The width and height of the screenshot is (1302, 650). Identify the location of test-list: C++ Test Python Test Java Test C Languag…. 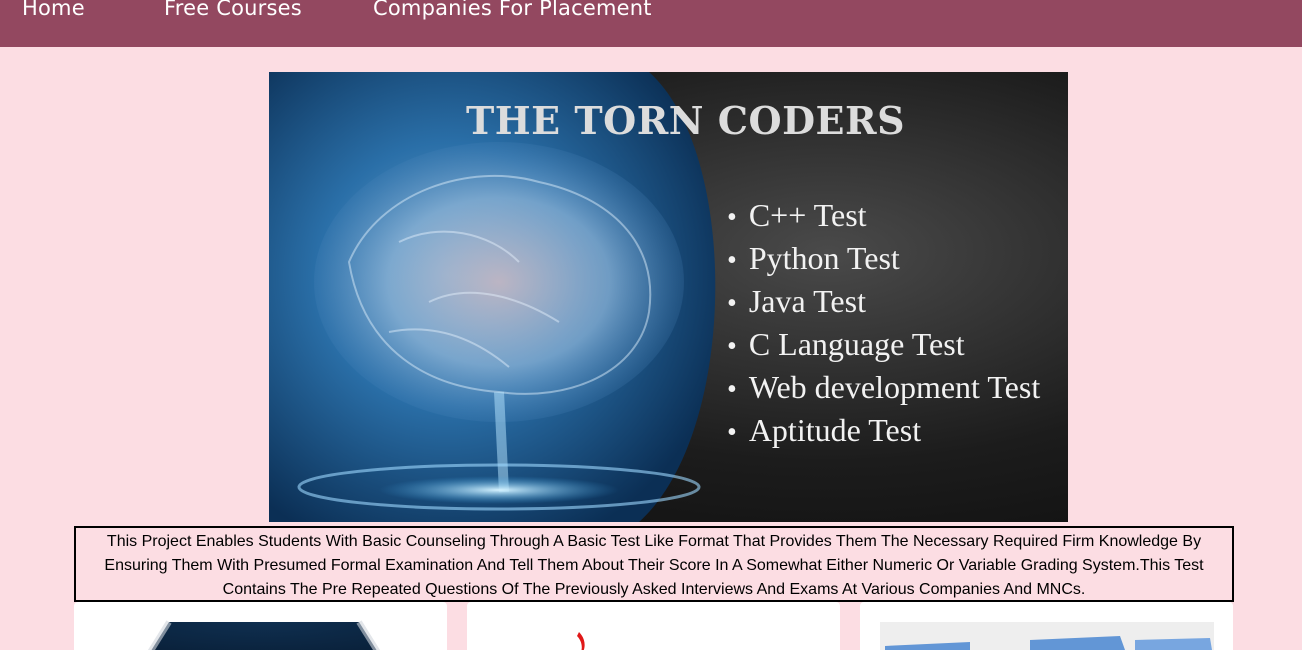
(883, 323).